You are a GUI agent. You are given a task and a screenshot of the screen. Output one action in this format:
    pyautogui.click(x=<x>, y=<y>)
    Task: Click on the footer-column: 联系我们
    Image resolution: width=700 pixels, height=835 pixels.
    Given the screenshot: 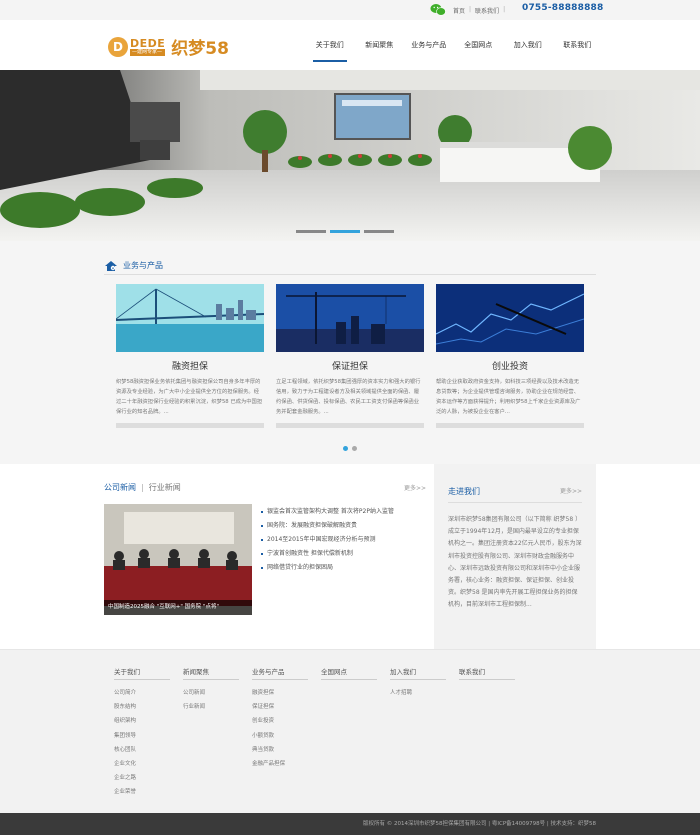 What is the action you would take?
    pyautogui.click(x=493, y=733)
    